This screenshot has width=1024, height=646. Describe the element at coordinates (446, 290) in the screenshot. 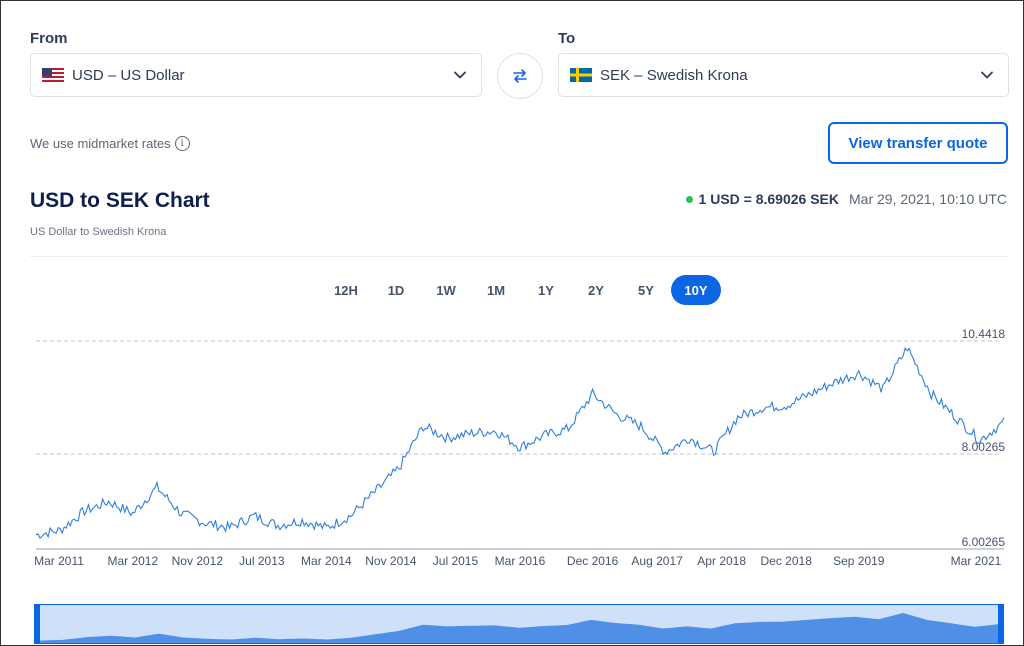

I see `range-tab-1w: 1W` at that location.